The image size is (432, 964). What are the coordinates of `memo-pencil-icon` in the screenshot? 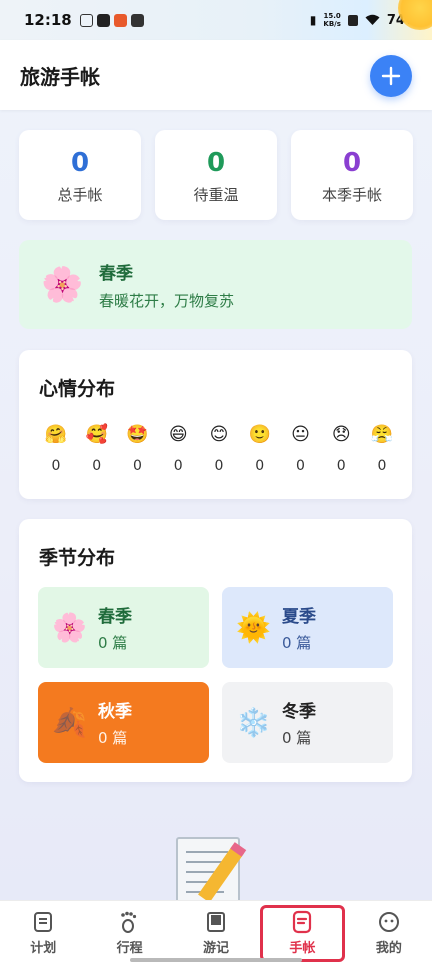 It's located at (211, 870).